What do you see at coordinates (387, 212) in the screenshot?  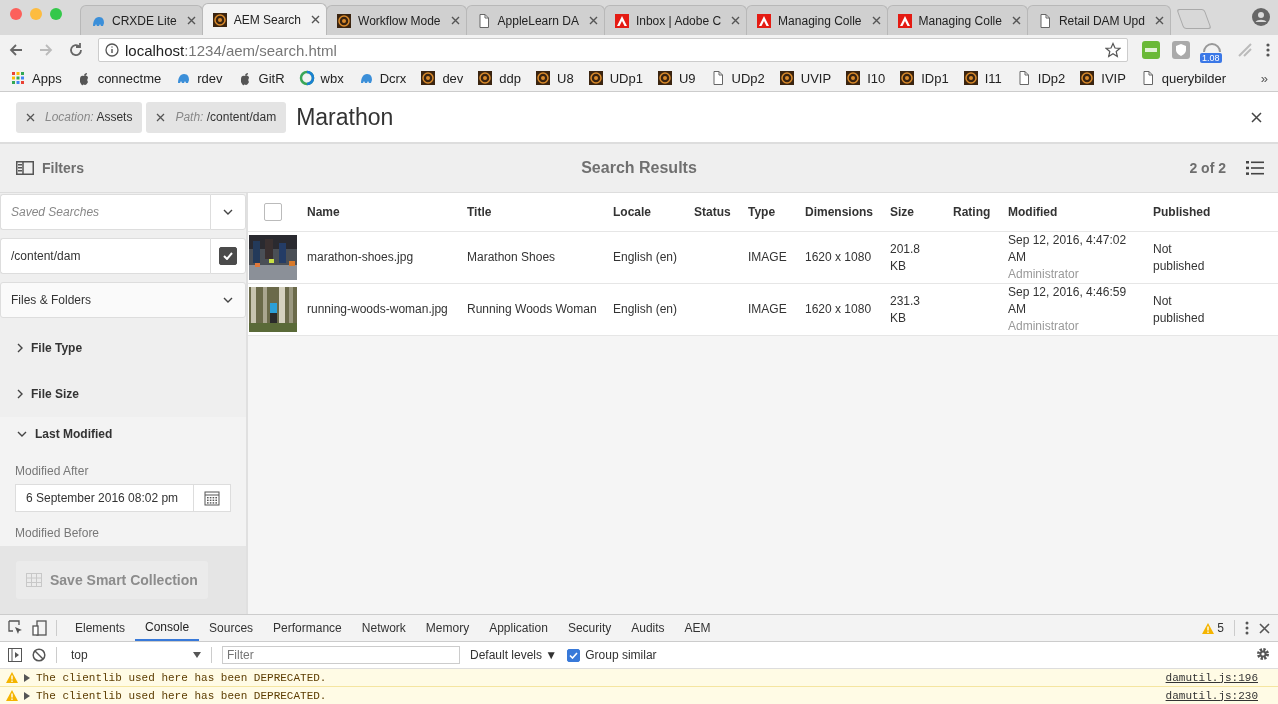 I see `column-header: Name` at bounding box center [387, 212].